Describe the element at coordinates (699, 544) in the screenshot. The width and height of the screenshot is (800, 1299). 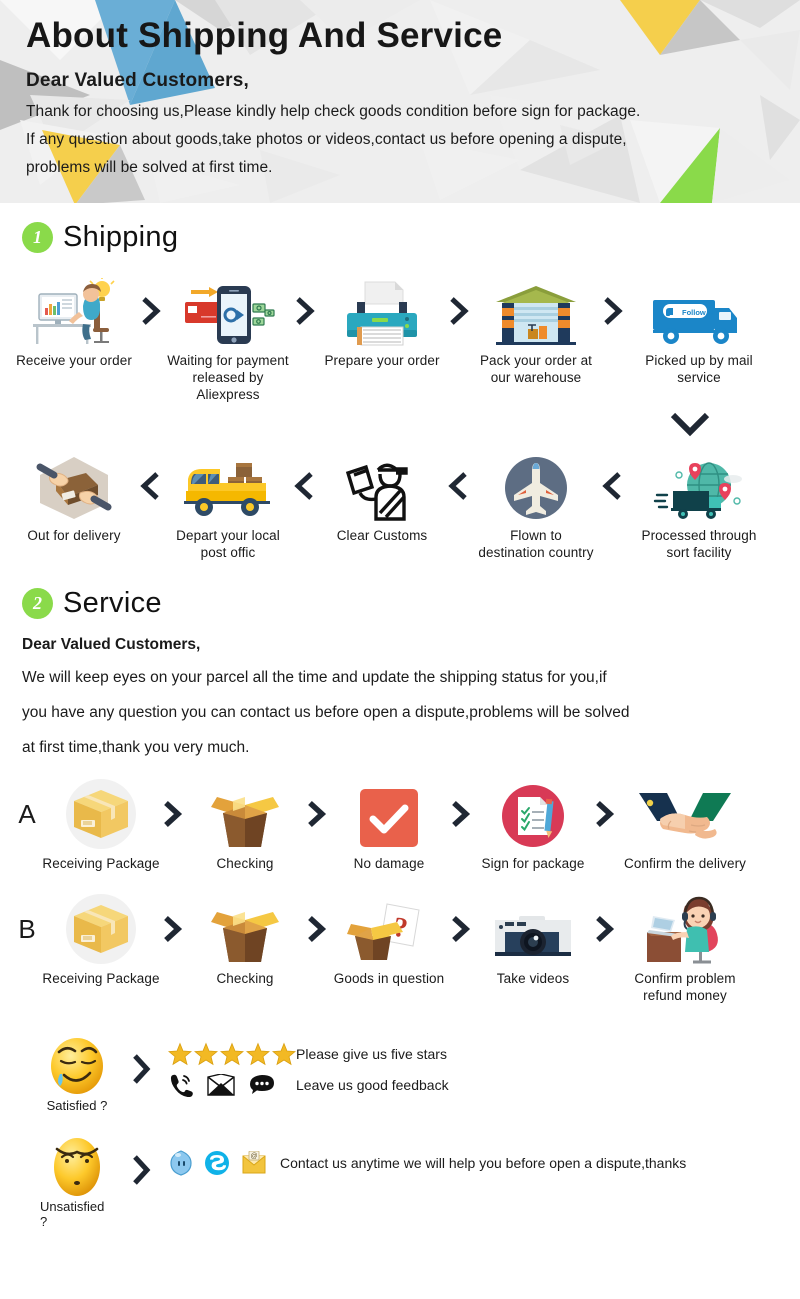
I see `step-label: Processed through sort facility` at that location.